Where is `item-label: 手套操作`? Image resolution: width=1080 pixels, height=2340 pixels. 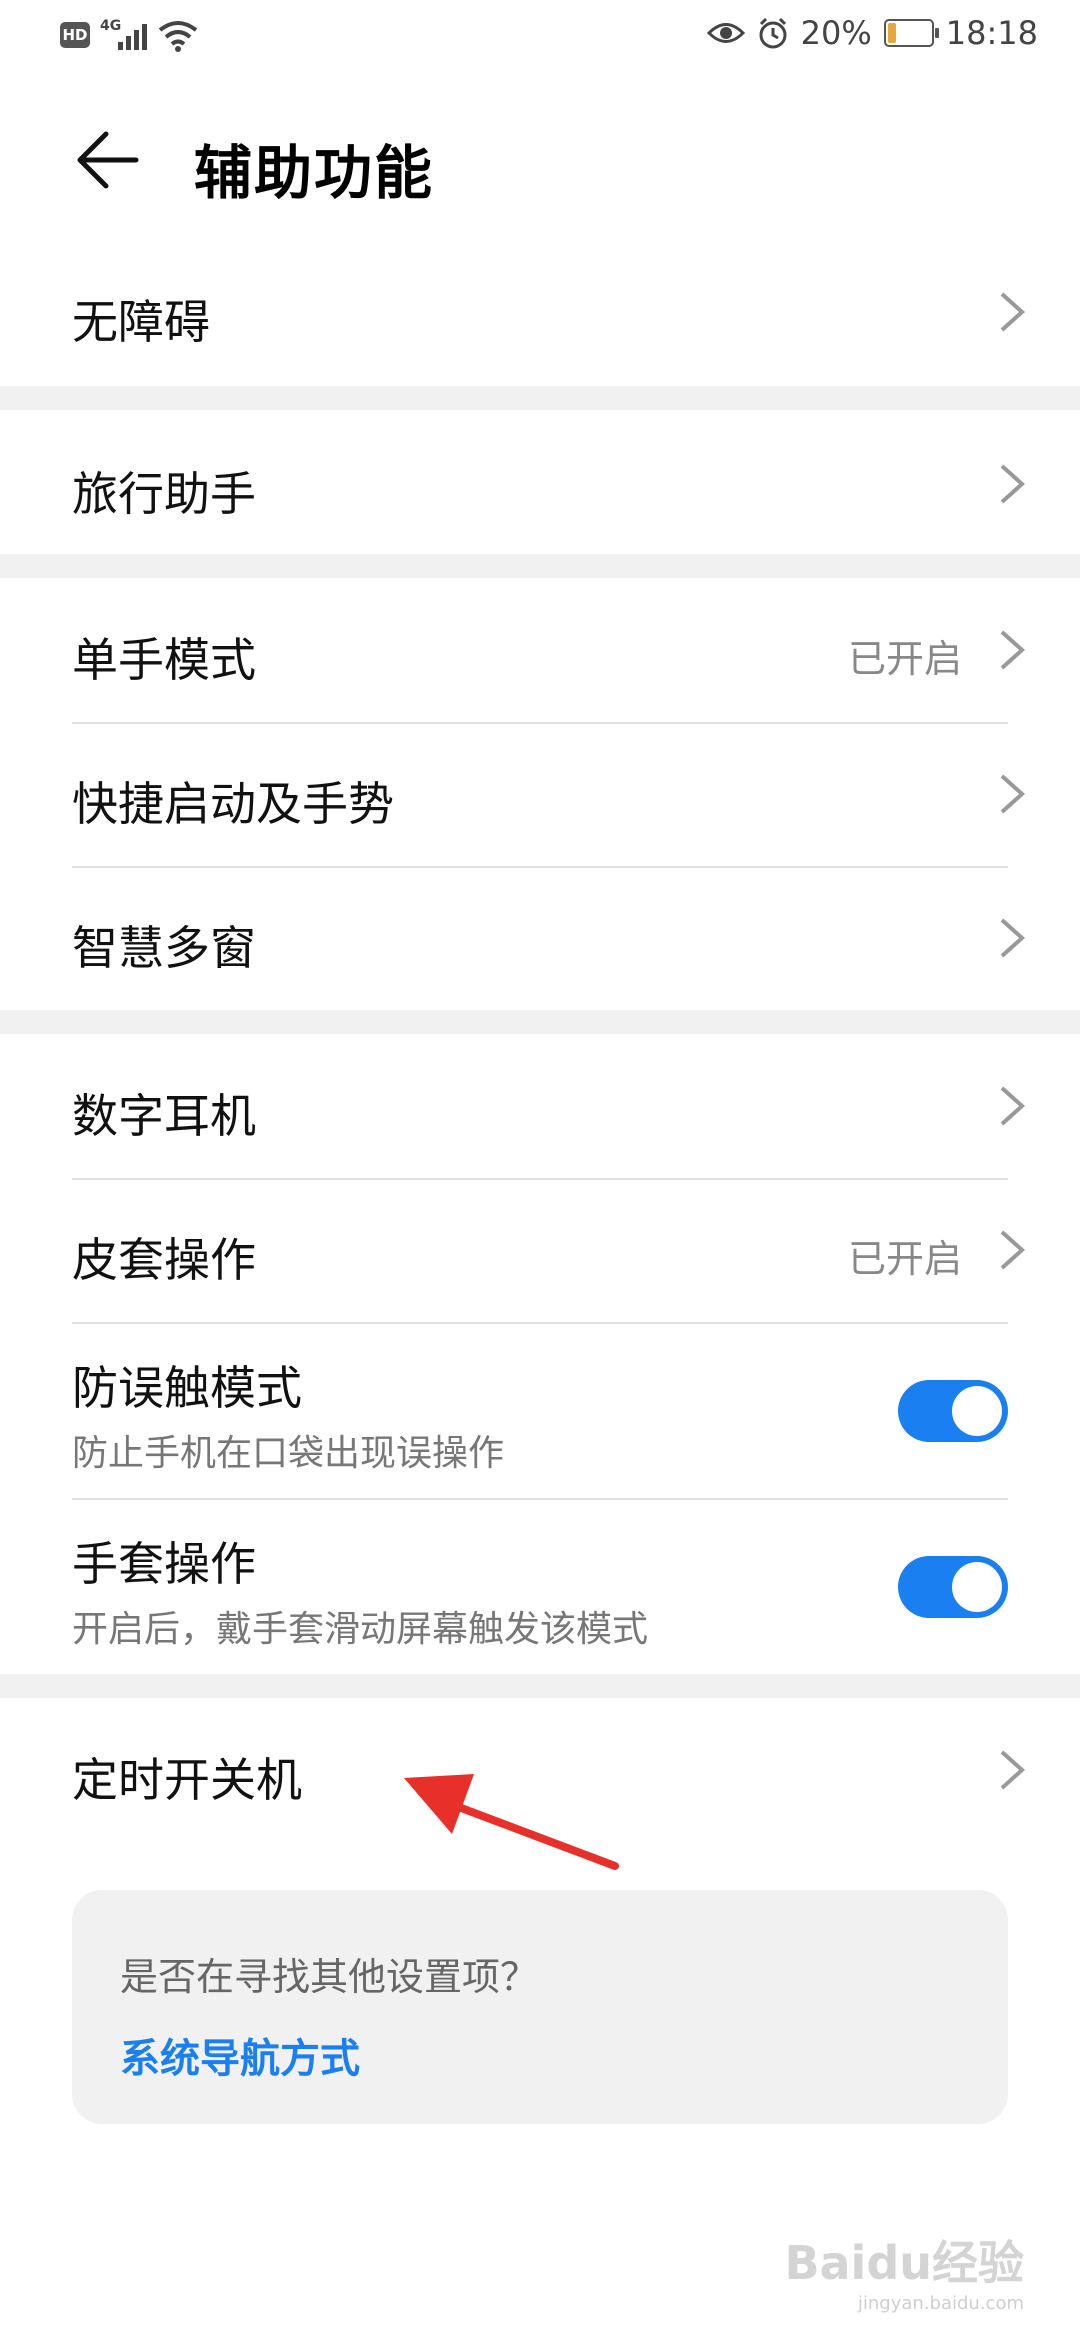 item-label: 手套操作 is located at coordinates (164, 1564).